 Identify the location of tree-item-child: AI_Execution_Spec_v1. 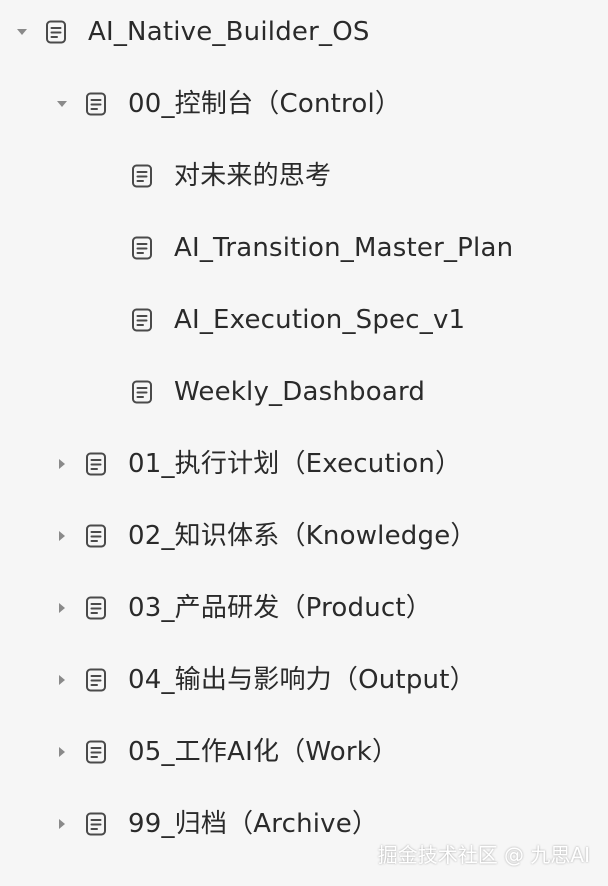
(304, 320).